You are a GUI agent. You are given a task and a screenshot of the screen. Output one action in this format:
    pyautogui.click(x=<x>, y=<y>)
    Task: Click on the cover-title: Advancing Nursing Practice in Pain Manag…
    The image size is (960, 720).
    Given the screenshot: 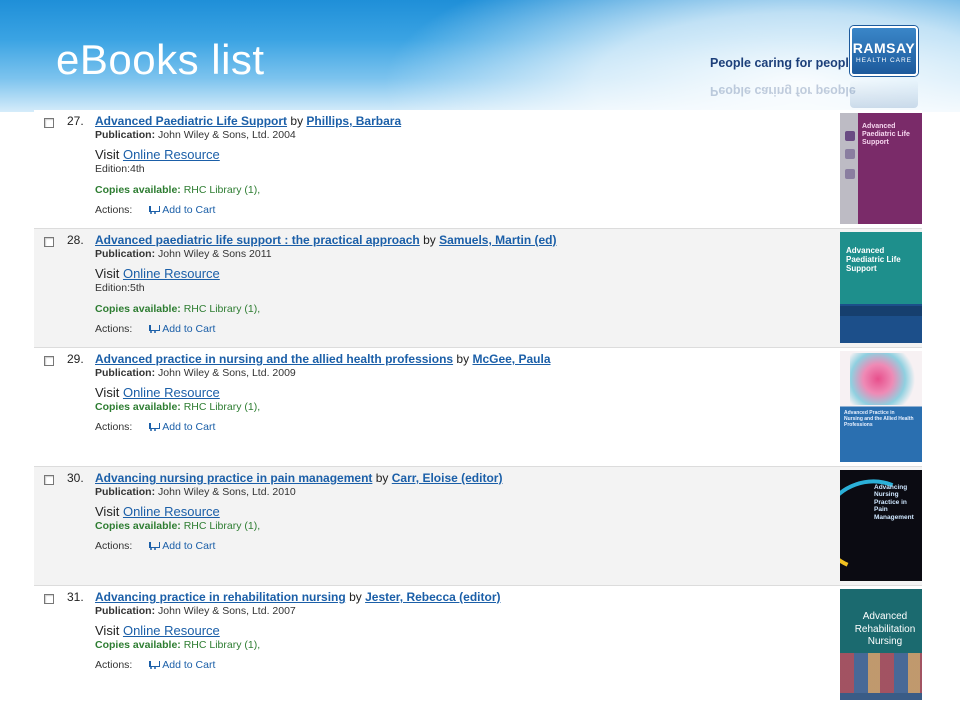 What is the action you would take?
    pyautogui.click(x=894, y=502)
    